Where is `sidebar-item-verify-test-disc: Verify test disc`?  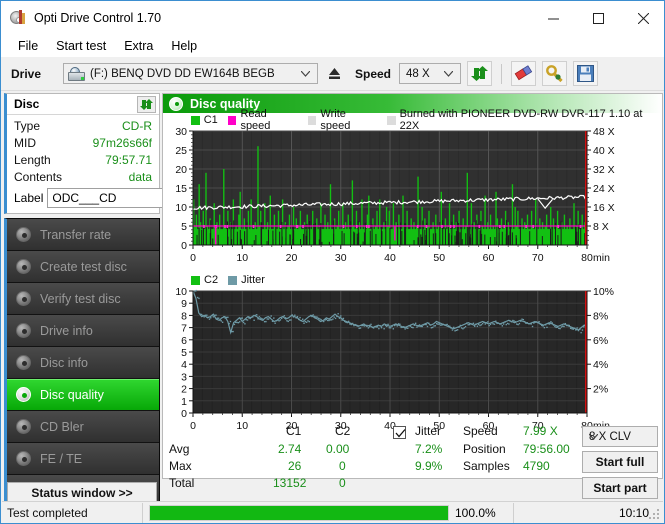 sidebar-item-verify-test-disc: Verify test disc is located at coordinates (83, 299).